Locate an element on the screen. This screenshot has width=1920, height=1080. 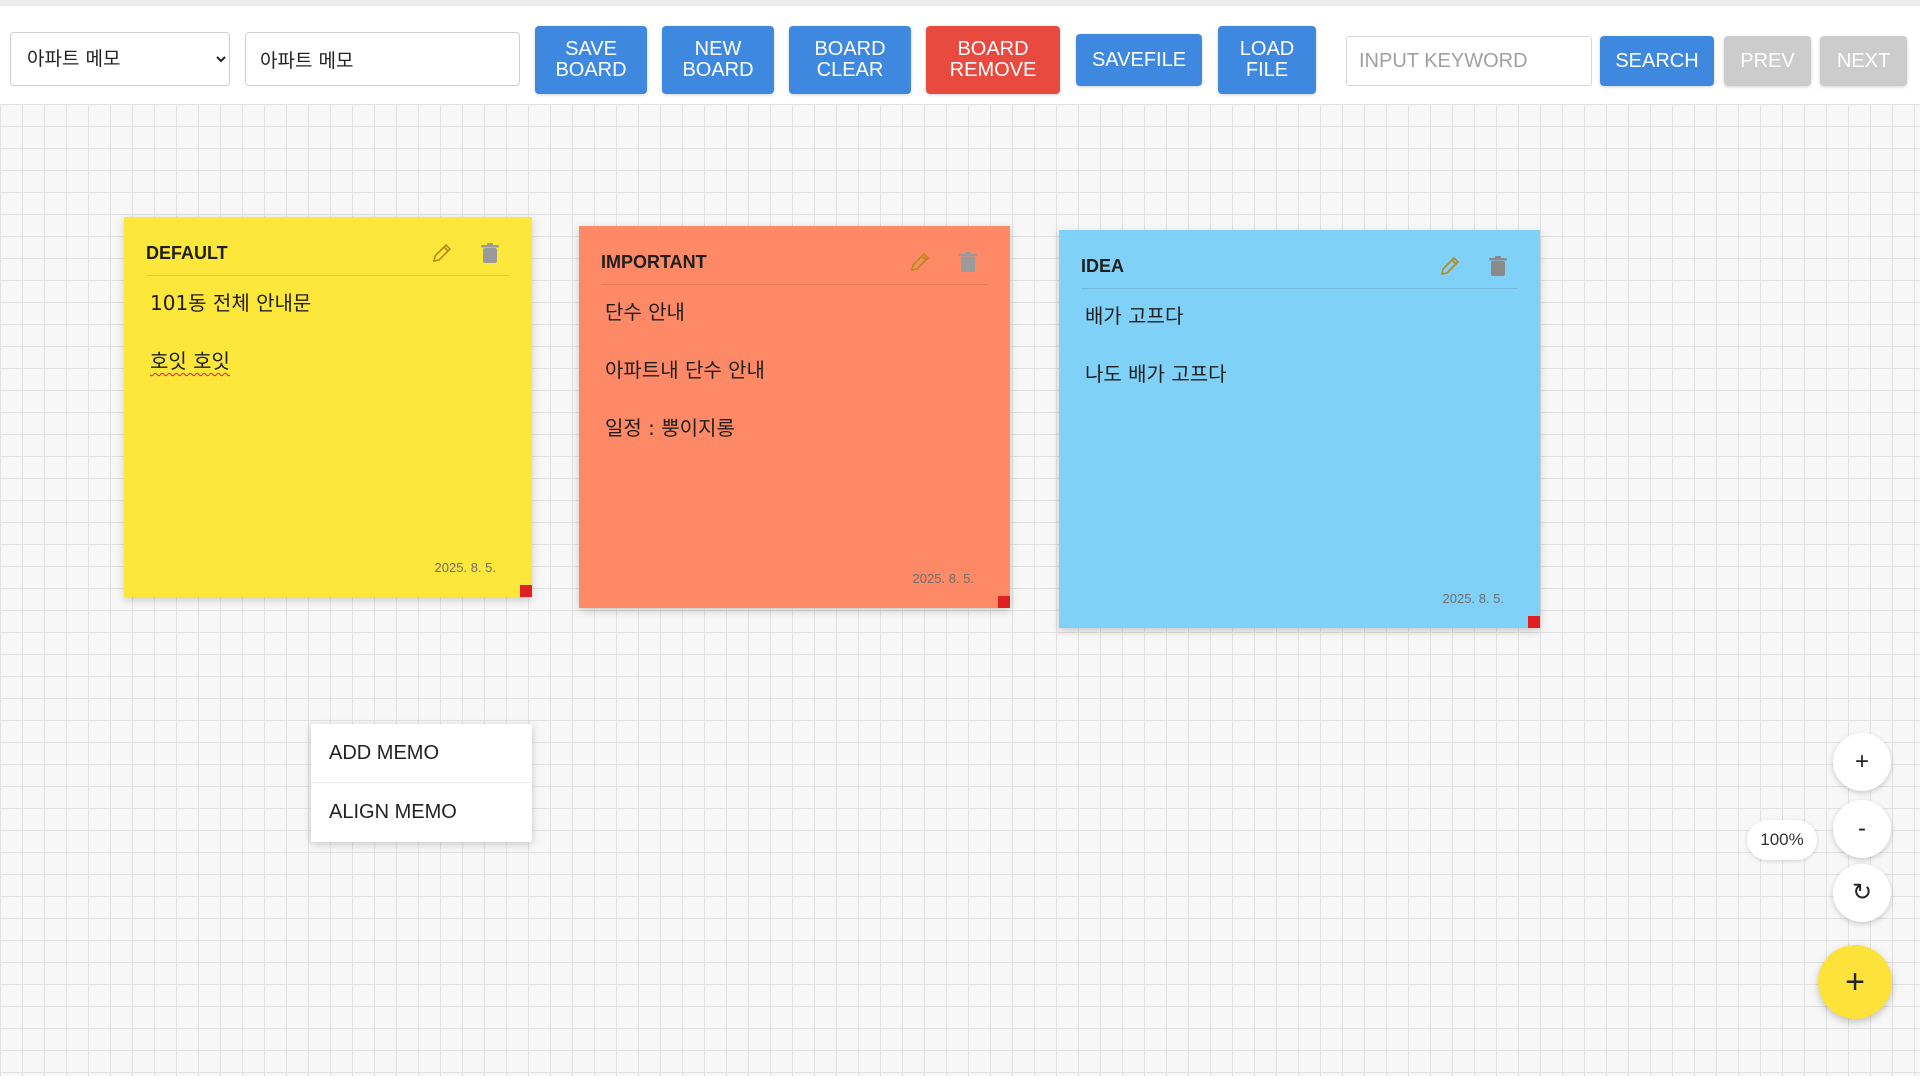
add-memo-menu-item: ADD MEMO is located at coordinates (421, 753).